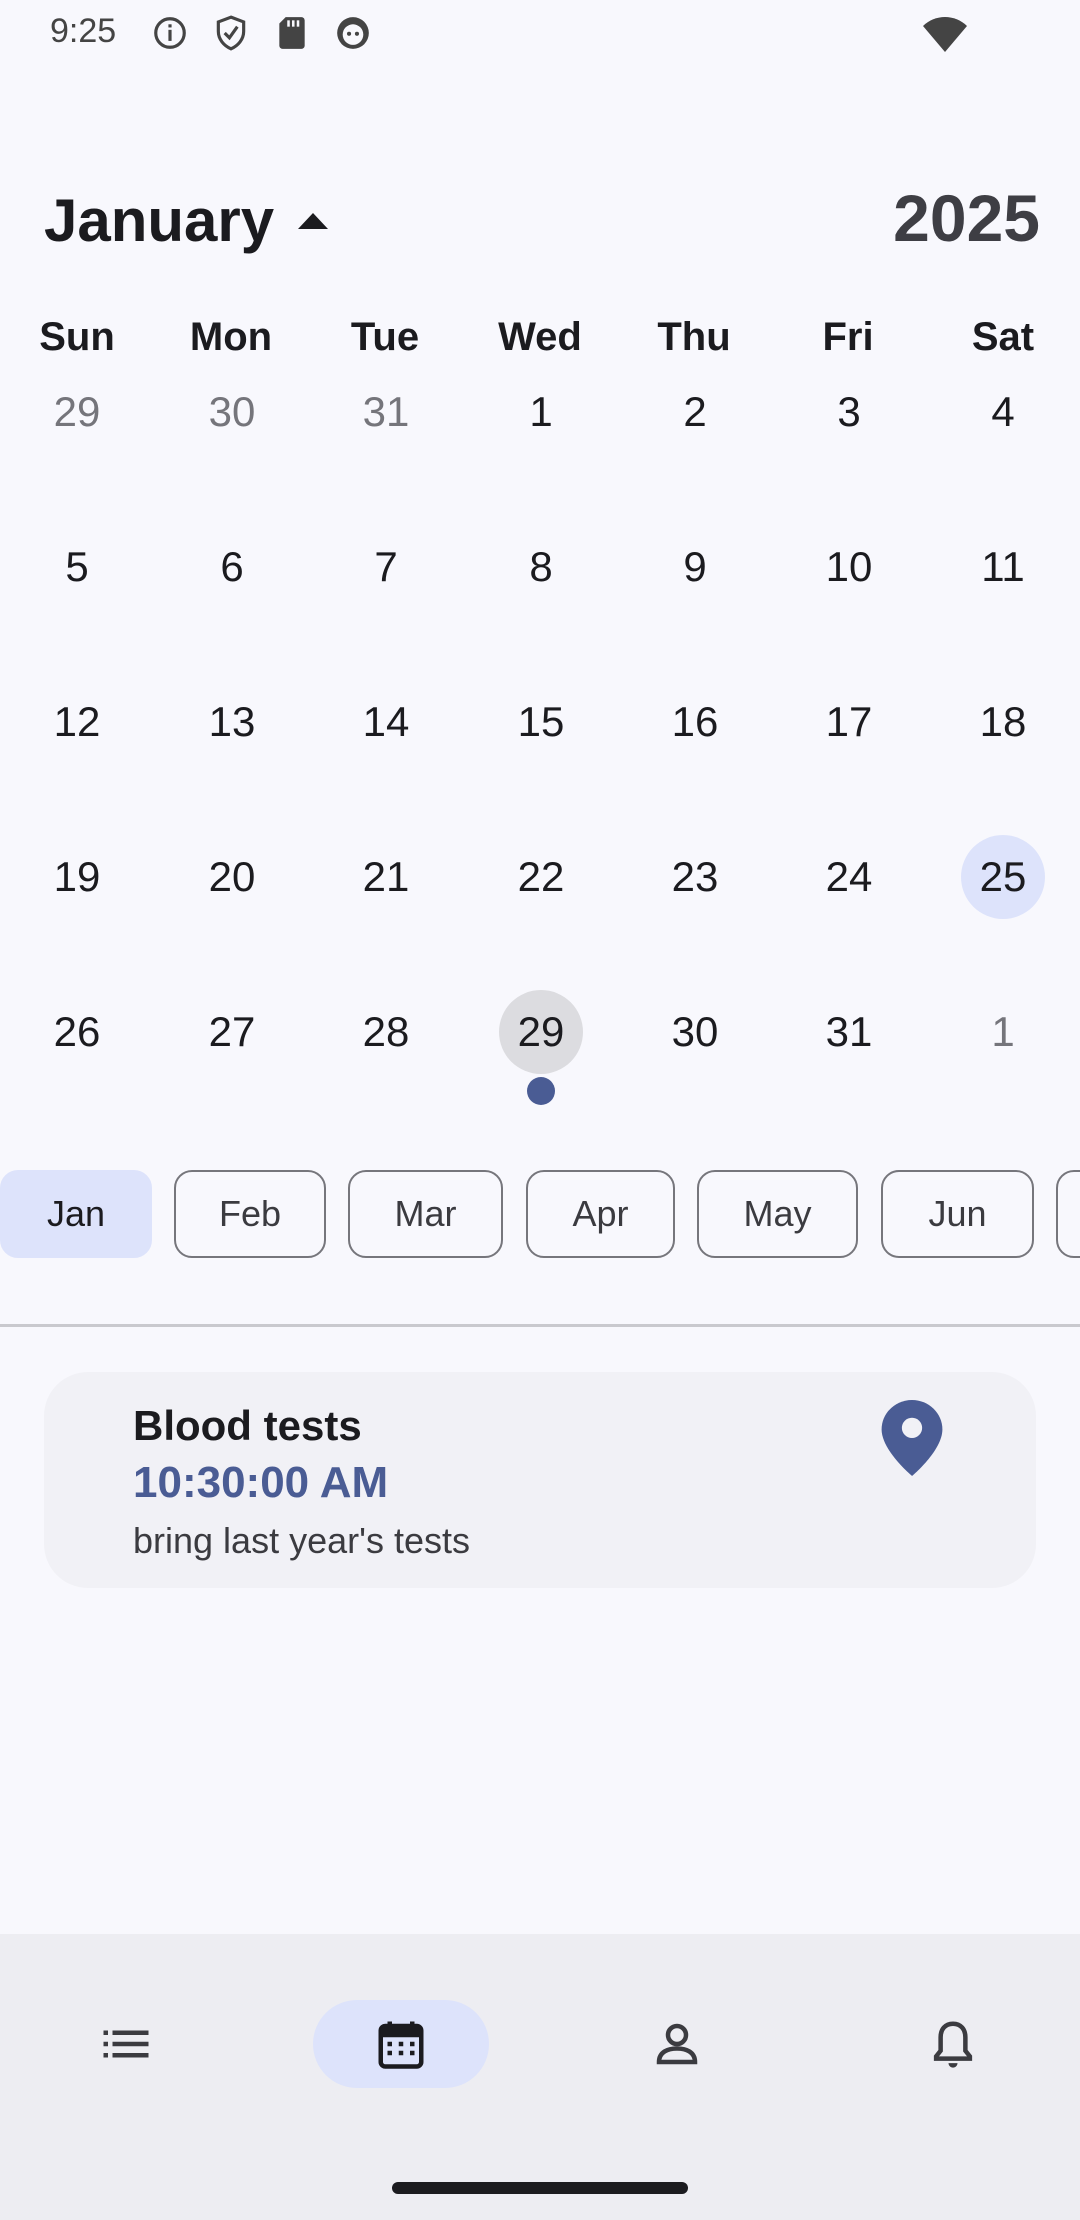 The image size is (1080, 2220). What do you see at coordinates (1003, 412) in the screenshot?
I see `calendar-day: 4` at bounding box center [1003, 412].